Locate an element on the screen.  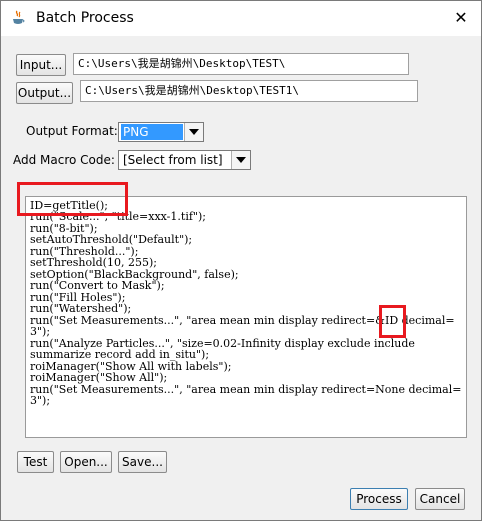
macro-code-value: [Select from list] is located at coordinates (173, 160).